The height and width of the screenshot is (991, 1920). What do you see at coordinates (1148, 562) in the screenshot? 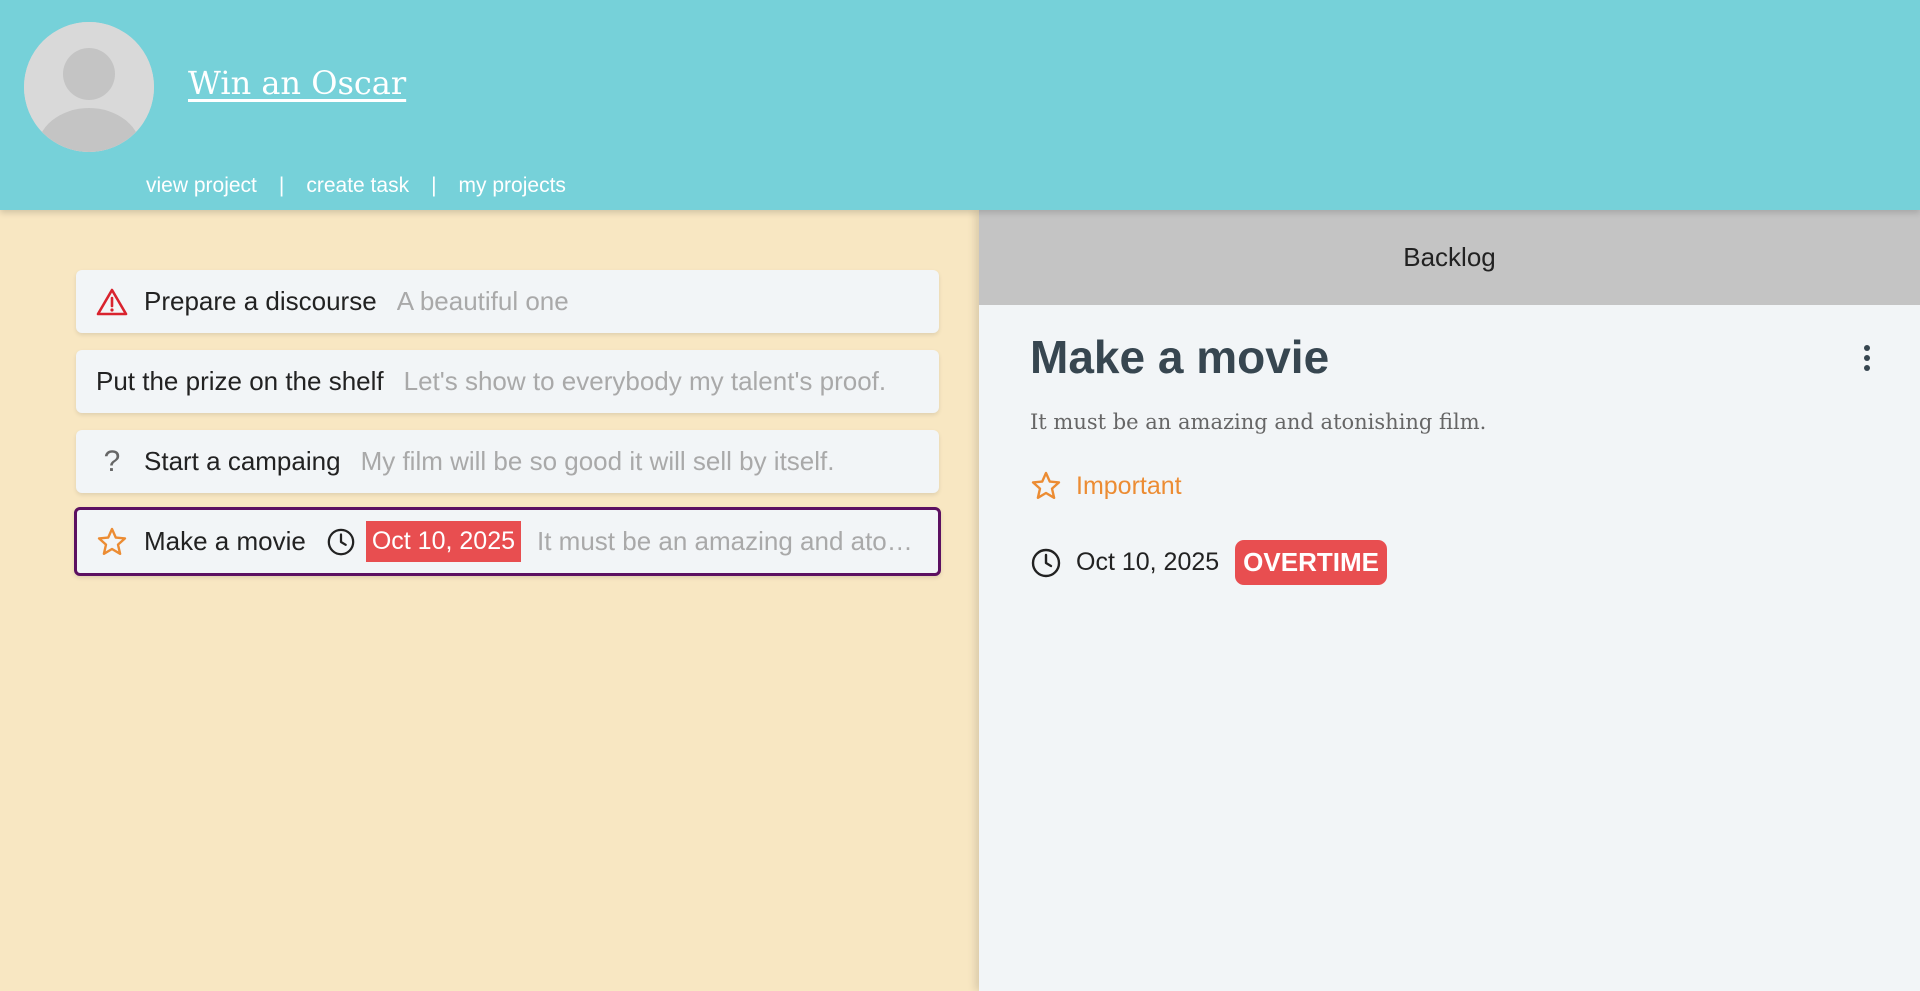
I see `due-date: Oct 10, 2025` at bounding box center [1148, 562].